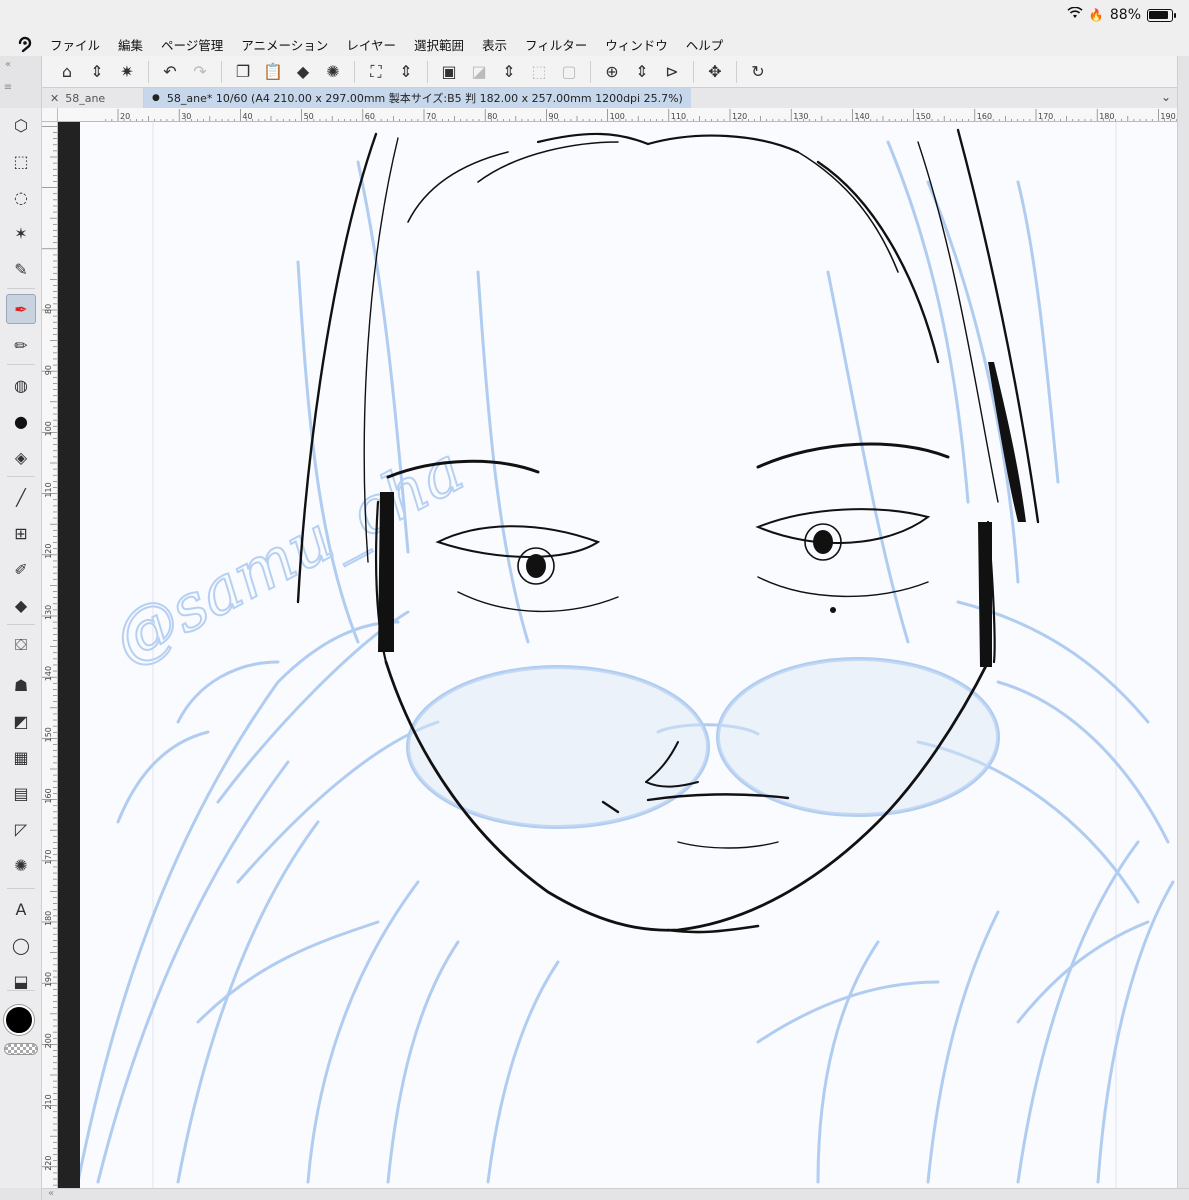 This screenshot has height=1200, width=1189. Describe the element at coordinates (21, 865) in the screenshot. I see `speed-line-tool-icon: ✺` at that location.